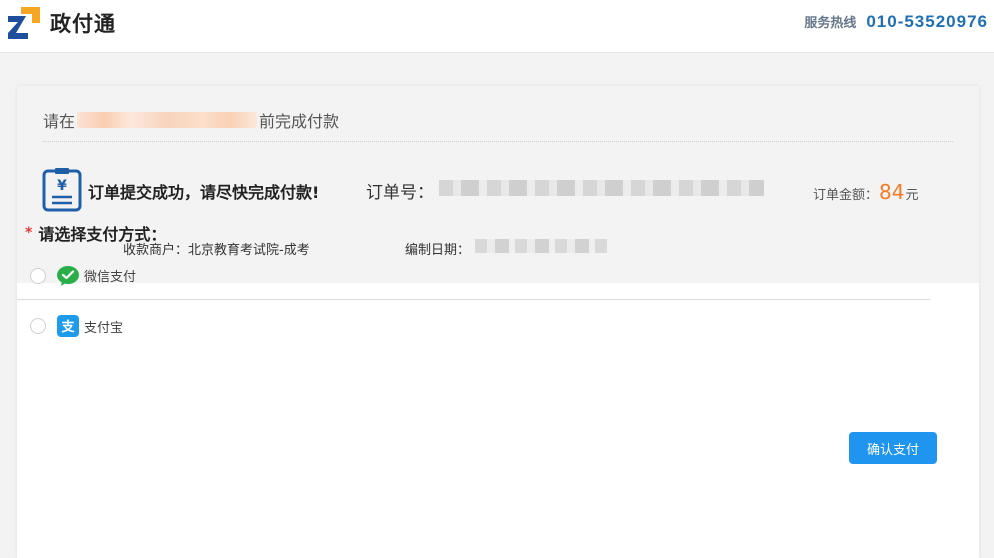  What do you see at coordinates (68, 276) in the screenshot?
I see `wechat-pay-icon` at bounding box center [68, 276].